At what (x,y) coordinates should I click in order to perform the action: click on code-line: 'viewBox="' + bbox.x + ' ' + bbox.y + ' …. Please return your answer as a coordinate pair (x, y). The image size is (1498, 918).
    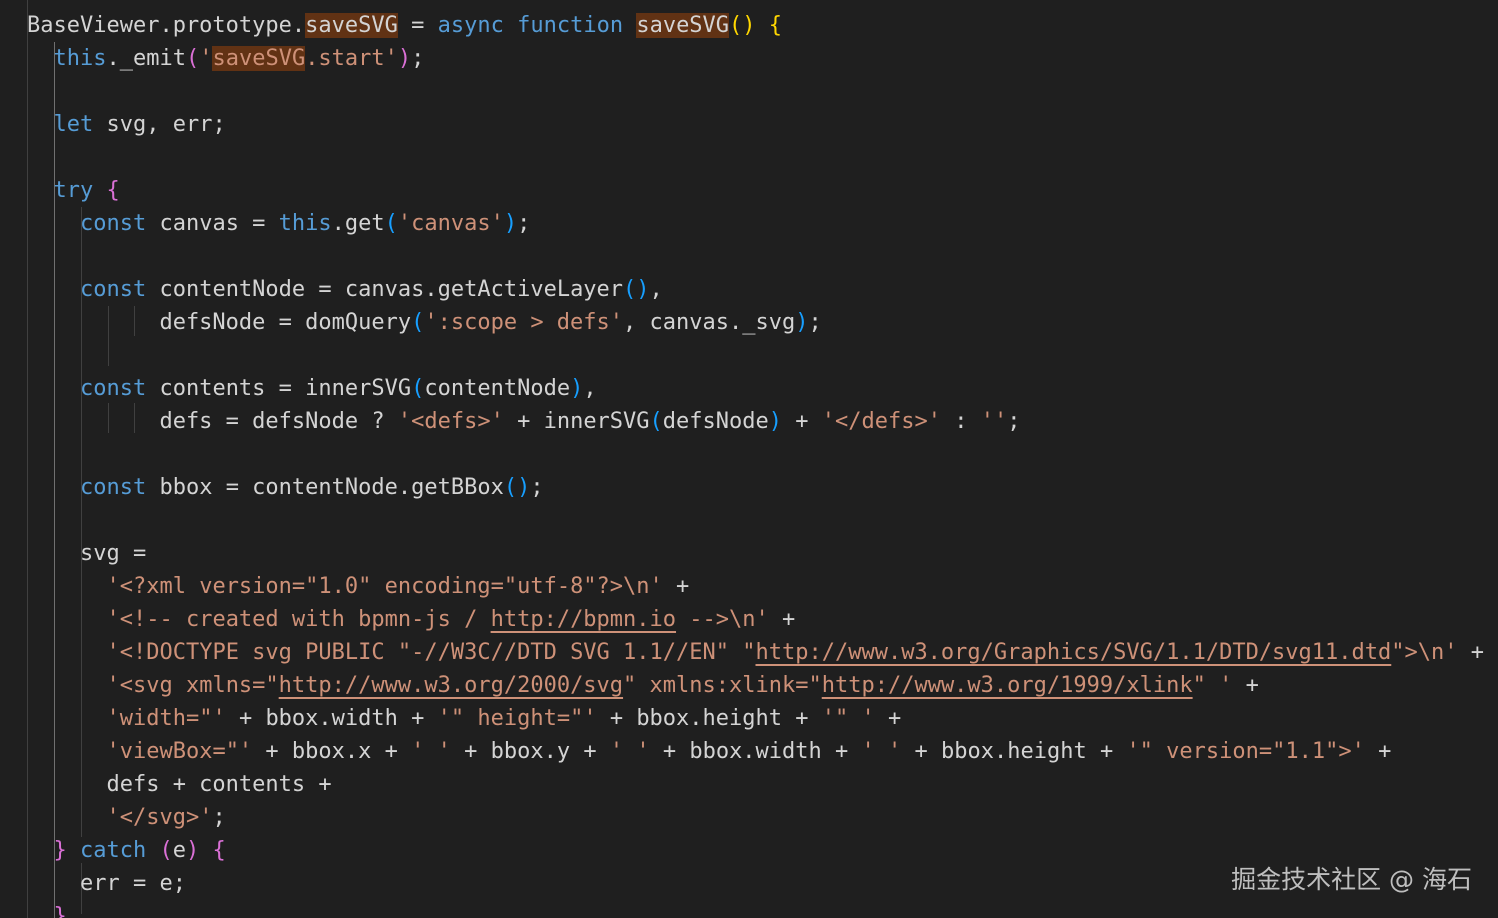
    Looking at the image, I should click on (709, 751).